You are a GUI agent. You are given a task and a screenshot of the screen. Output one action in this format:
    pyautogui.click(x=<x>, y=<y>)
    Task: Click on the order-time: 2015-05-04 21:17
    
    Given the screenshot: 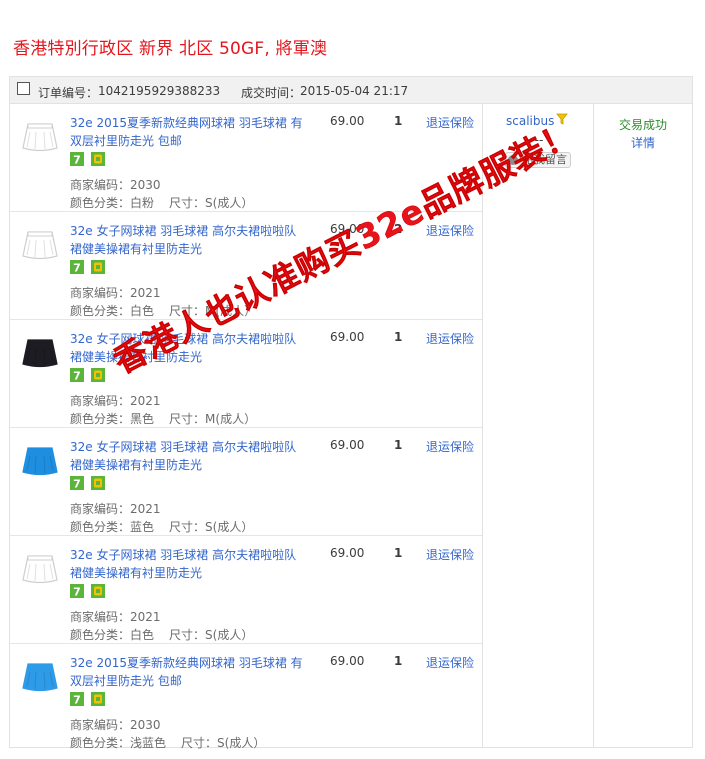 What is the action you would take?
    pyautogui.click(x=354, y=91)
    